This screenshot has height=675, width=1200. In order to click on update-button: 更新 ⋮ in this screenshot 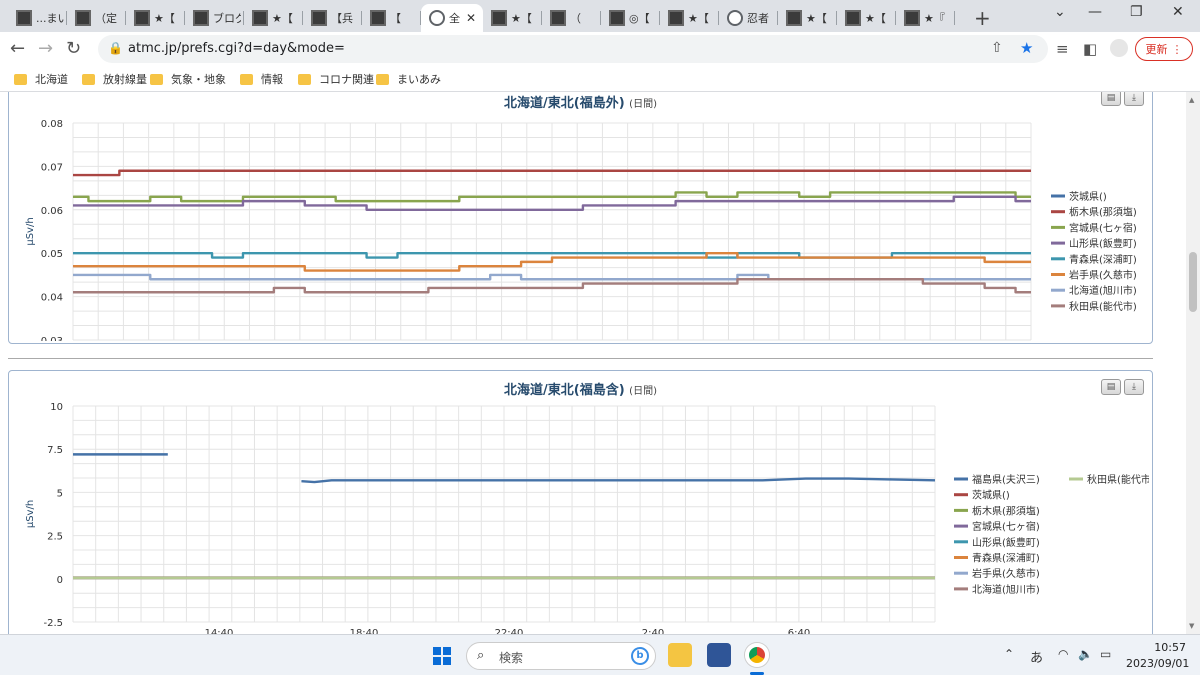, I will do `click(1164, 49)`.